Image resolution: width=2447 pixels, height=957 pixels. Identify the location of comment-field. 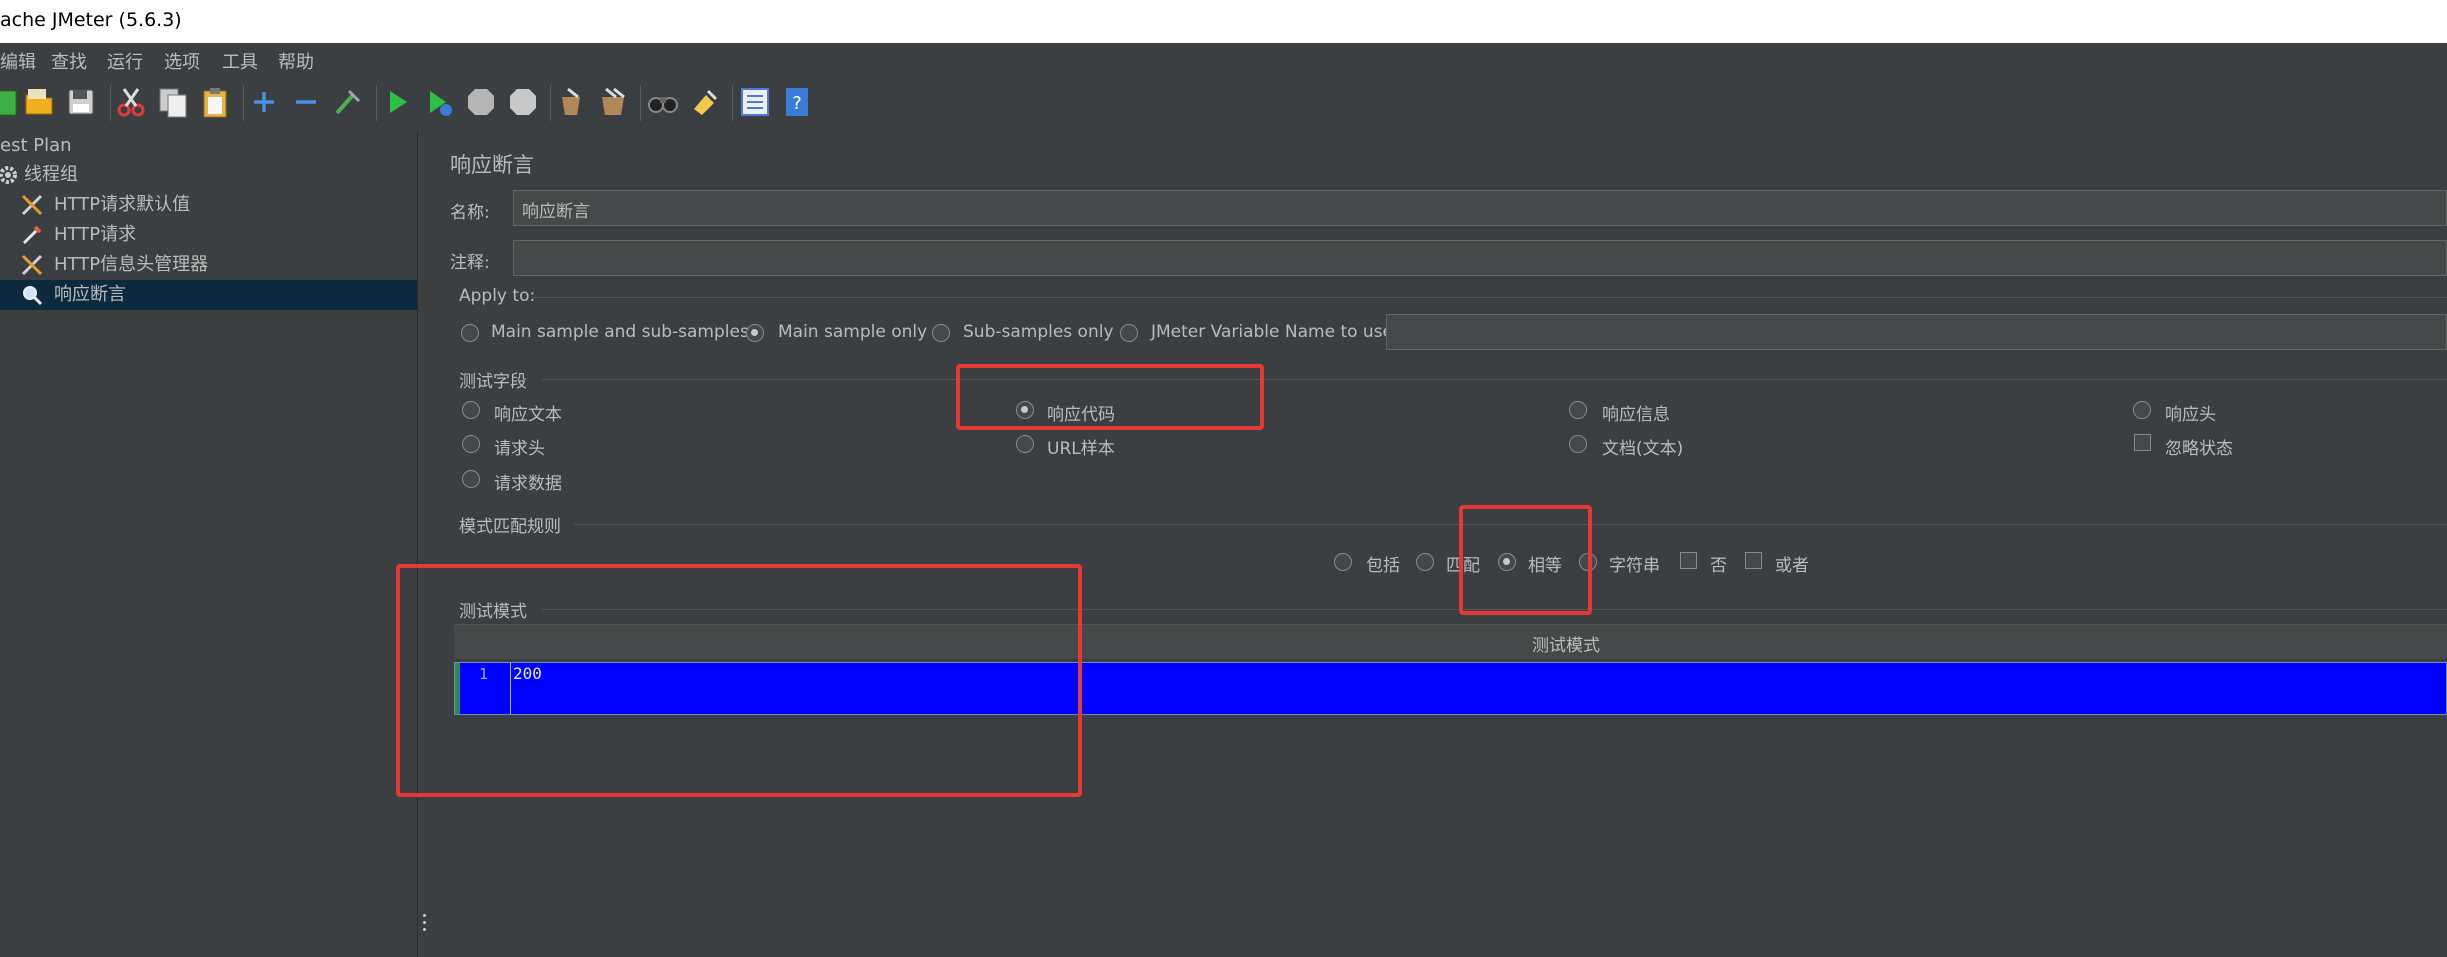
(1480, 258).